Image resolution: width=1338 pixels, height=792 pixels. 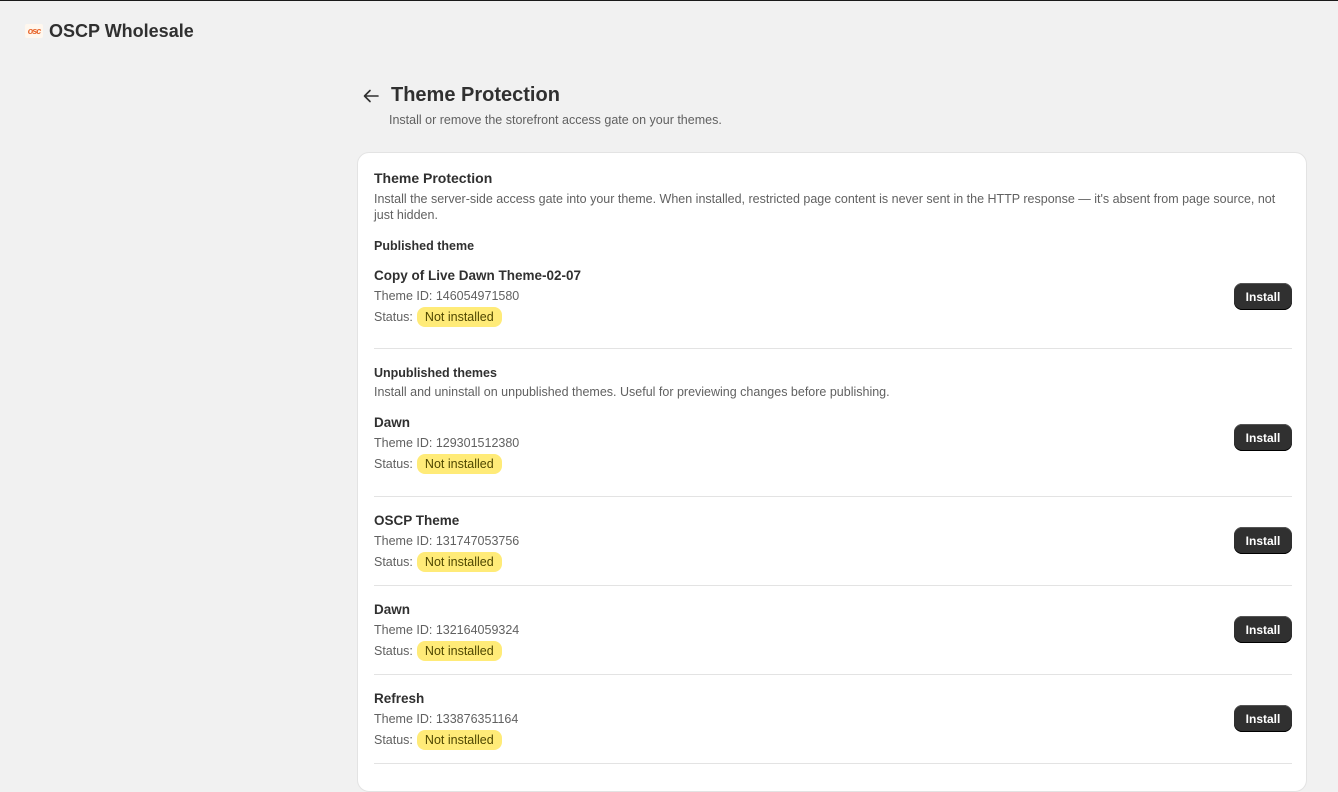 I want to click on theme-name: Copy of Live Dawn Theme-02-07, so click(x=478, y=275).